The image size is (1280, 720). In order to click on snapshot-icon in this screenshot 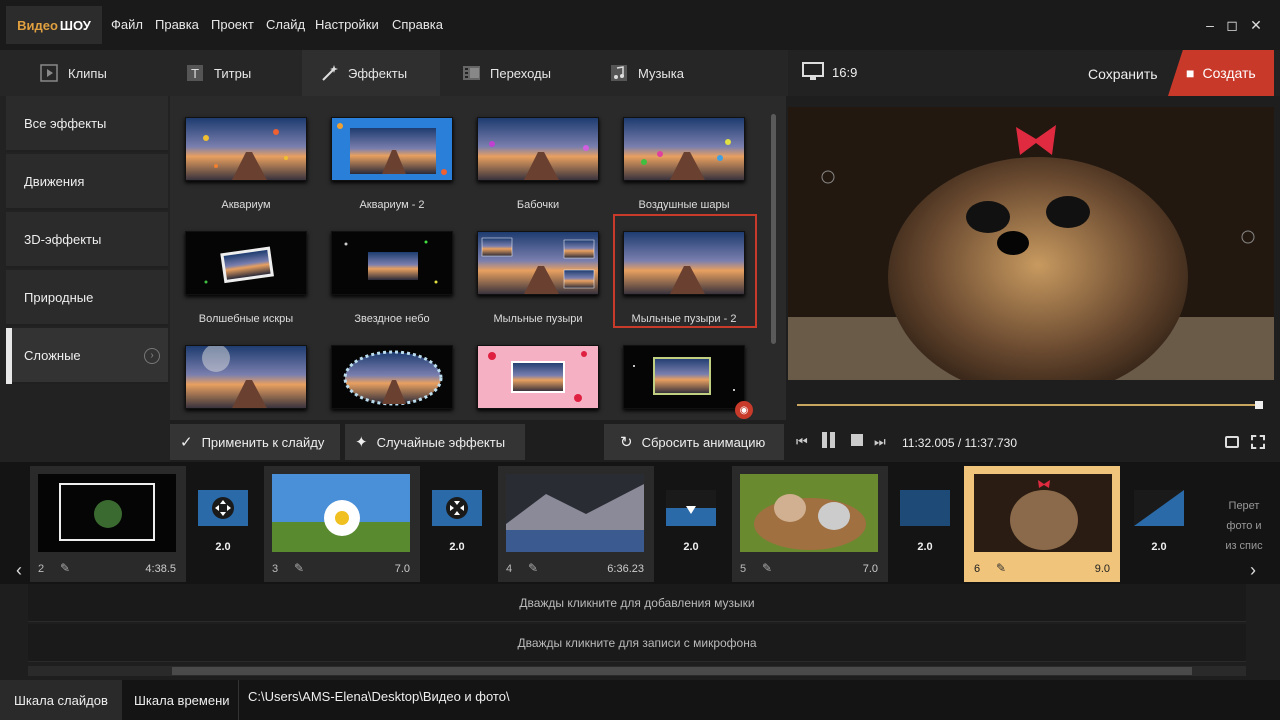, I will do `click(1232, 442)`.